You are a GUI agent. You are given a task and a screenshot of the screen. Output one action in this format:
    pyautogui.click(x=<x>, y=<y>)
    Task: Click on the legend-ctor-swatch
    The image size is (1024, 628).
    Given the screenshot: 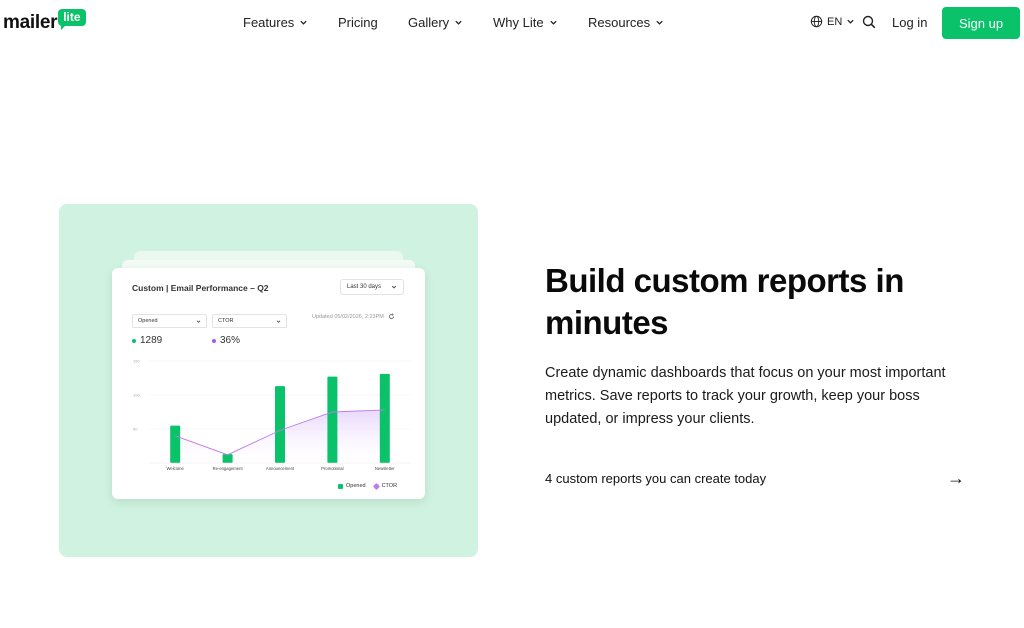 What is the action you would take?
    pyautogui.click(x=376, y=486)
    